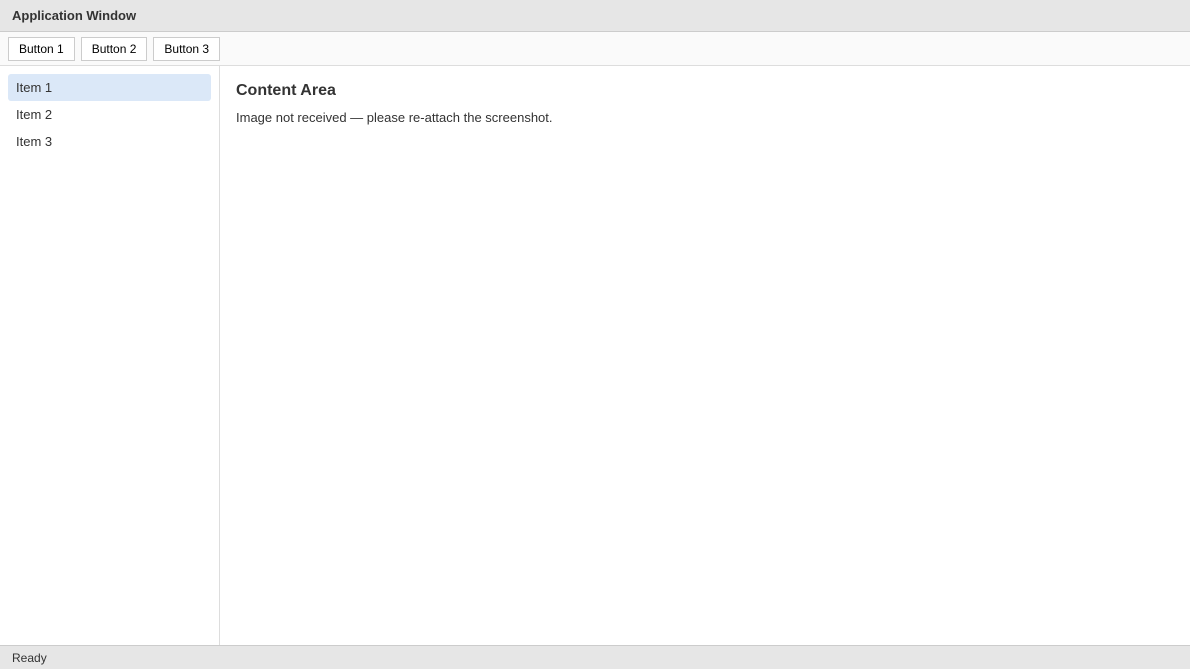 This screenshot has height=669, width=1190. I want to click on content-heading: Content Area, so click(286, 90).